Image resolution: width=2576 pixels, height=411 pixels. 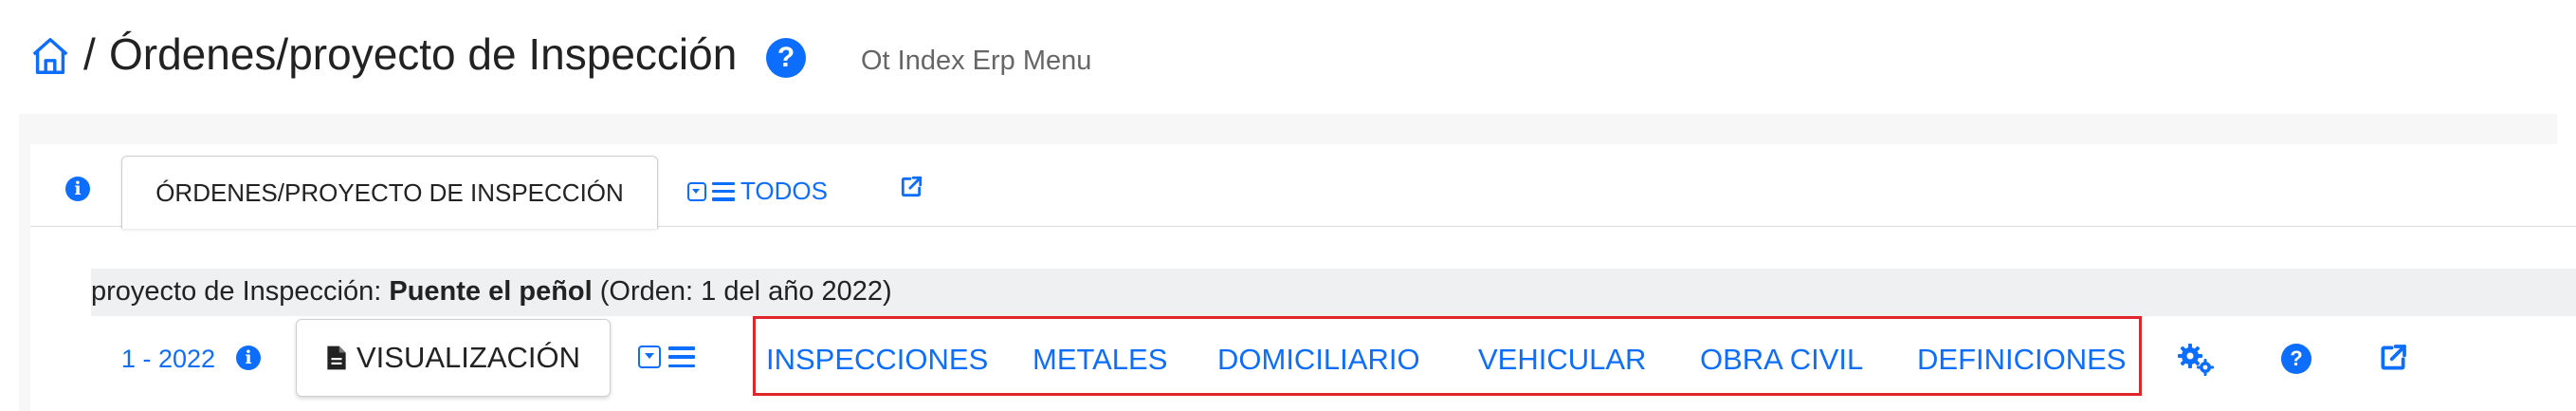 What do you see at coordinates (2021, 360) in the screenshot?
I see `nav-link-definiciones: DEFINICIONES` at bounding box center [2021, 360].